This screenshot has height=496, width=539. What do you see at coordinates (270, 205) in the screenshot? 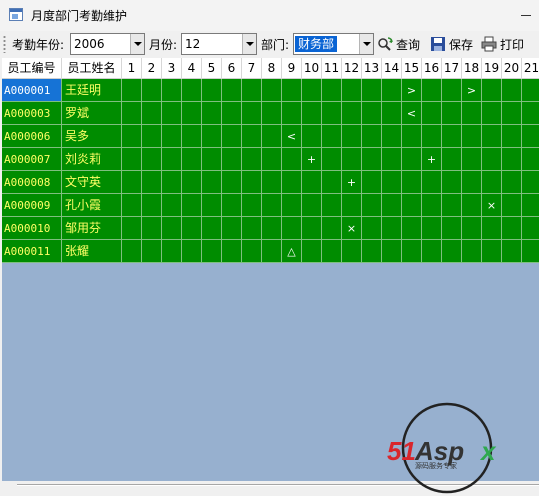
I see `table-row: A000009 孔小霞 ×` at bounding box center [270, 205].